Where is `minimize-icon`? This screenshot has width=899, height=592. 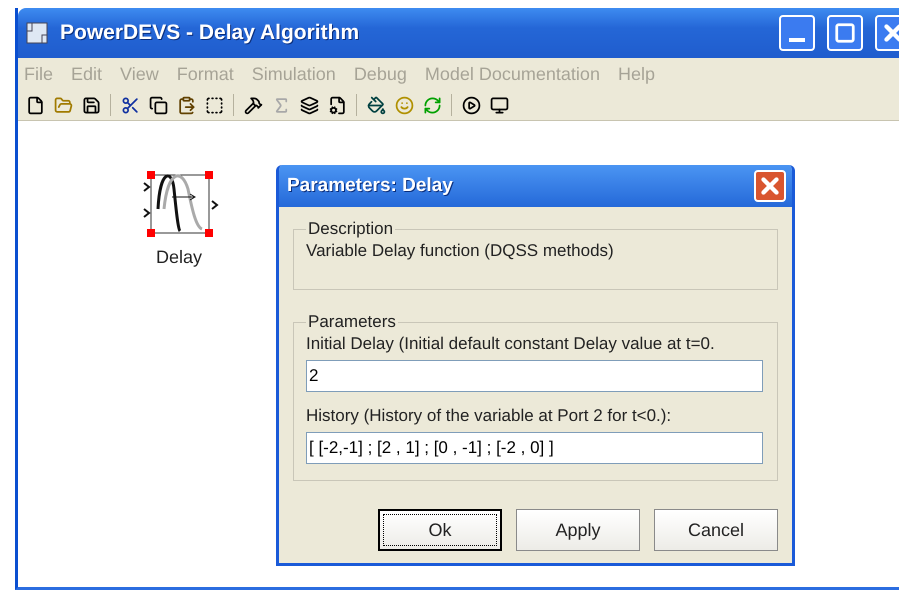
minimize-icon is located at coordinates (797, 40).